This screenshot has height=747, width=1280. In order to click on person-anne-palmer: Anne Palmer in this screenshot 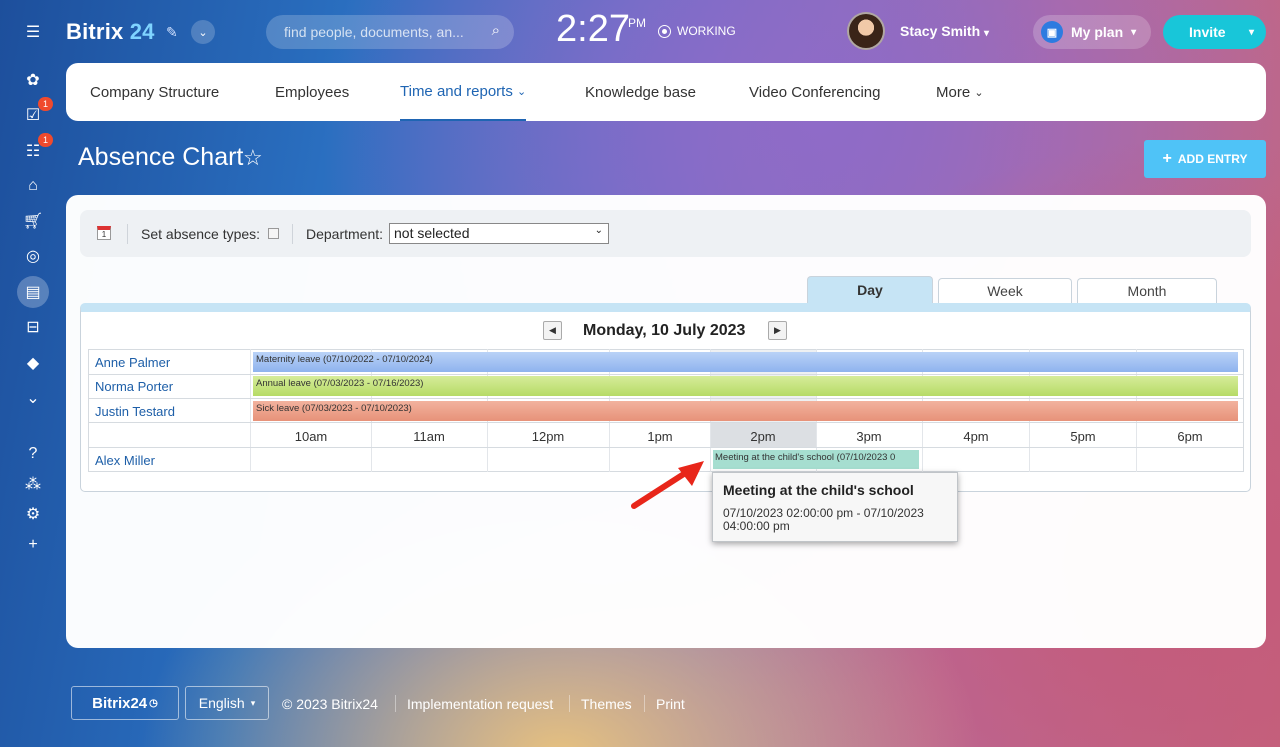, I will do `click(132, 362)`.